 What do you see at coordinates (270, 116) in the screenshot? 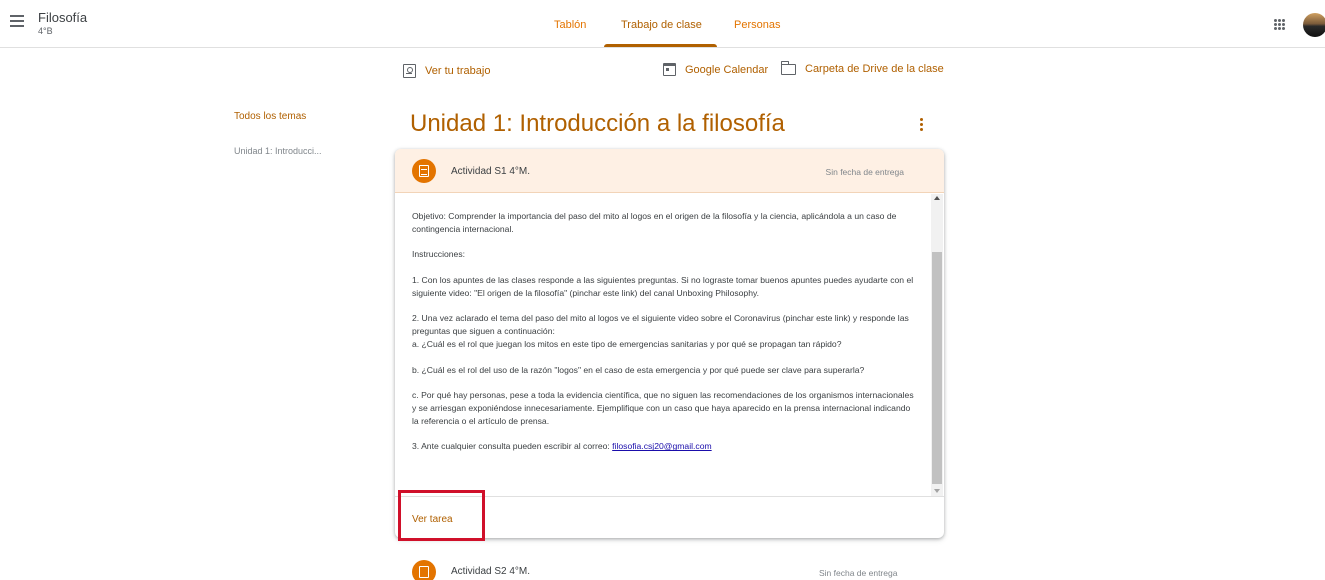
I see `topic-nav-all: Todos los temas` at bounding box center [270, 116].